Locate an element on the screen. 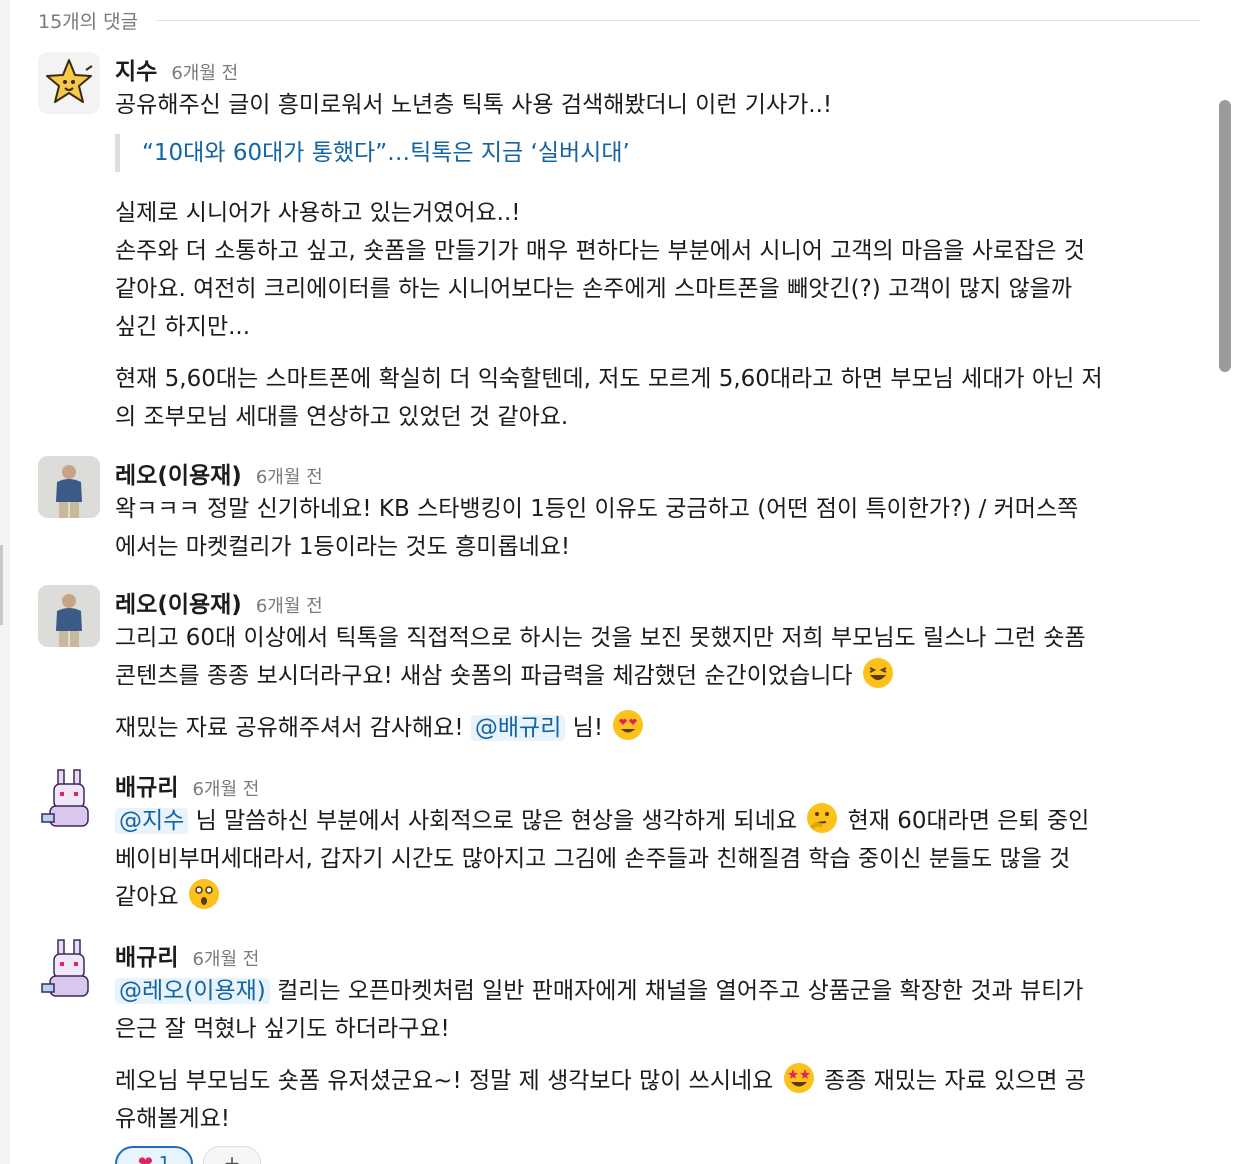 This screenshot has width=1240, height=1164. comment-text: 재밌는 자료 공유해주셔서 감사해요! is located at coordinates (289, 728).